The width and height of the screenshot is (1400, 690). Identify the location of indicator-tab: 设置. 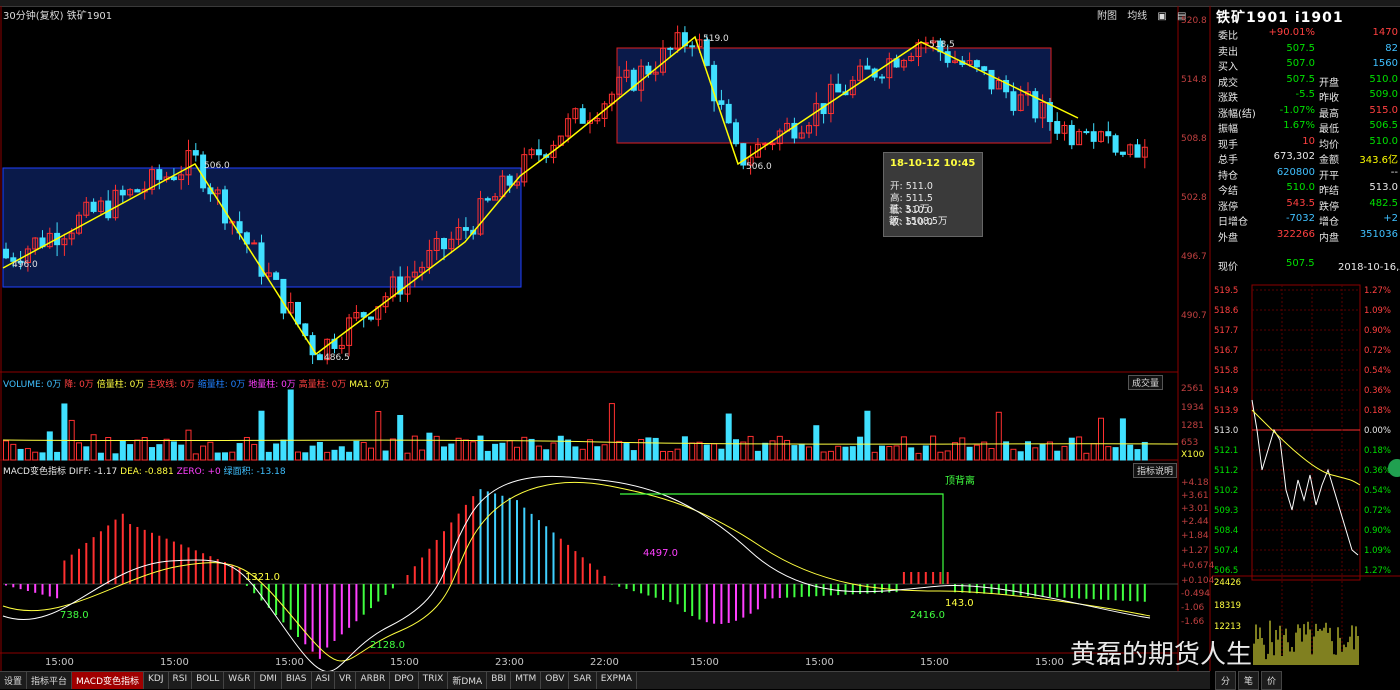
(14, 680).